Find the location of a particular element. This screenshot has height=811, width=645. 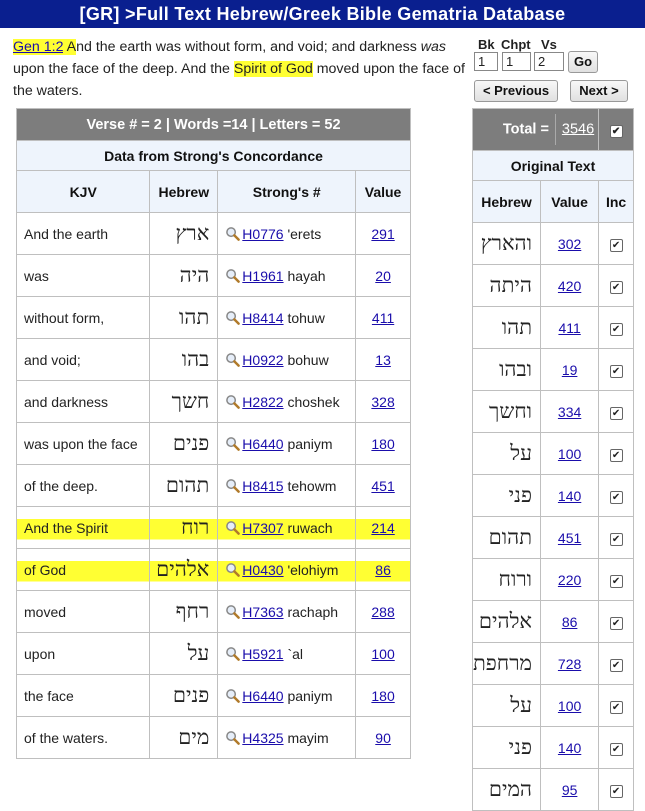

word-value-link: 302 is located at coordinates (569, 244).